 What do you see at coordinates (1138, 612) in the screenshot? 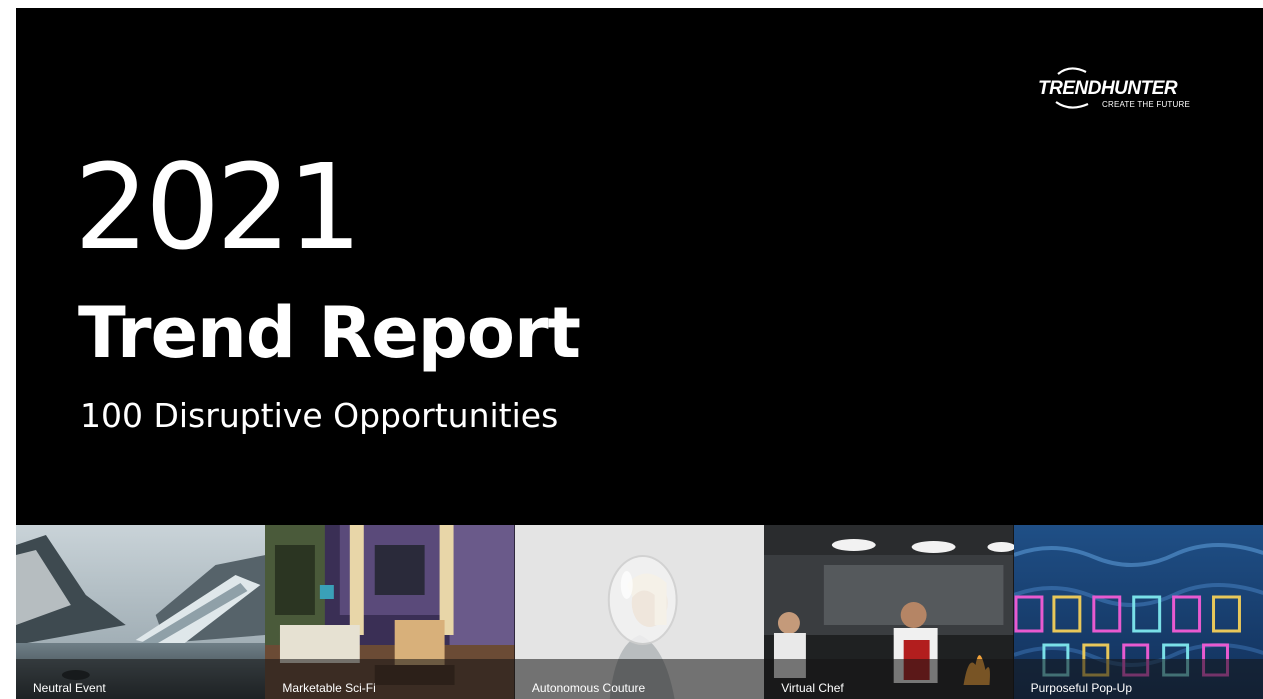
I see `trend-tile-purposeful-pop-up: Purposeful Pop-Up` at bounding box center [1138, 612].